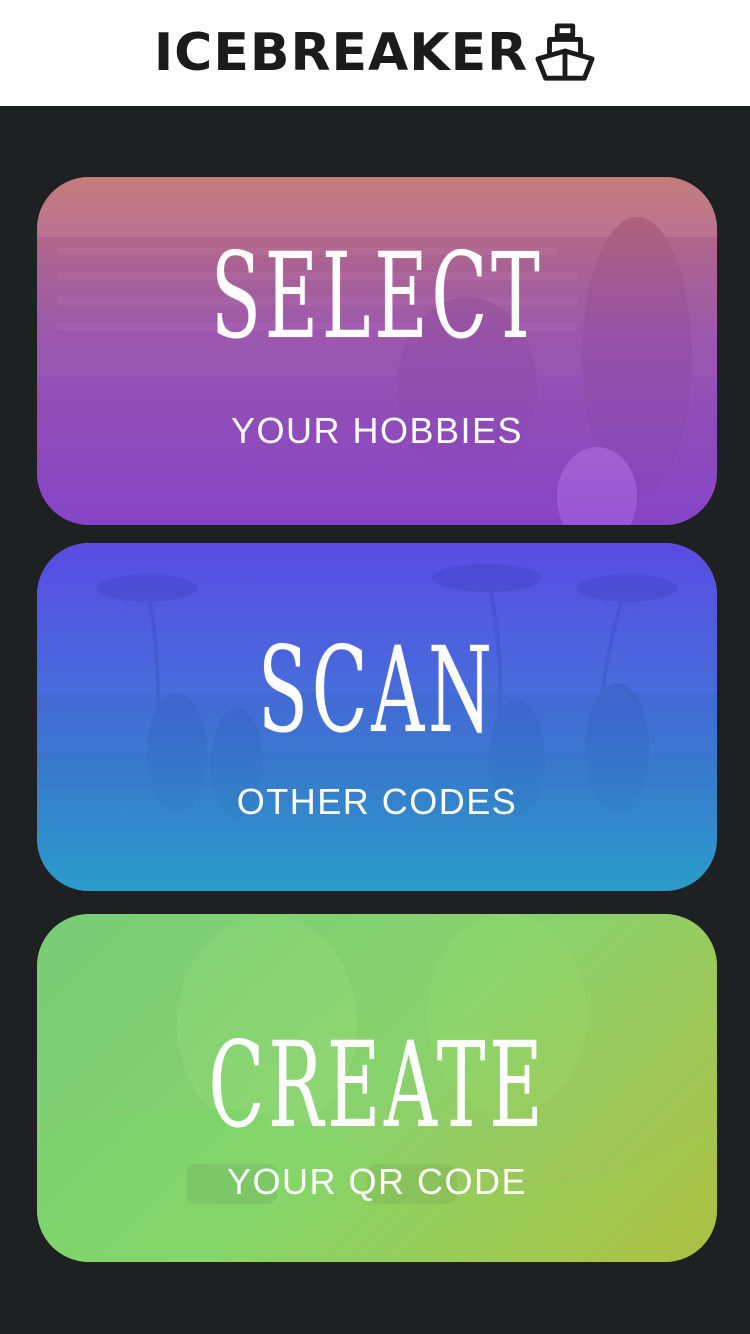  Describe the element at coordinates (341, 53) in the screenshot. I see `app-title: ICEBREAKER` at that location.